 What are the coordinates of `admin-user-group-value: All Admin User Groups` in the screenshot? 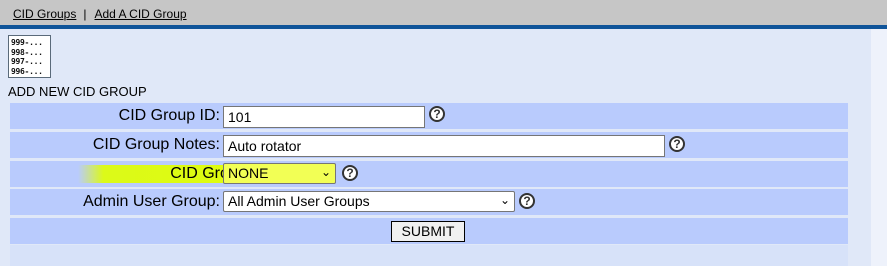 It's located at (299, 201).